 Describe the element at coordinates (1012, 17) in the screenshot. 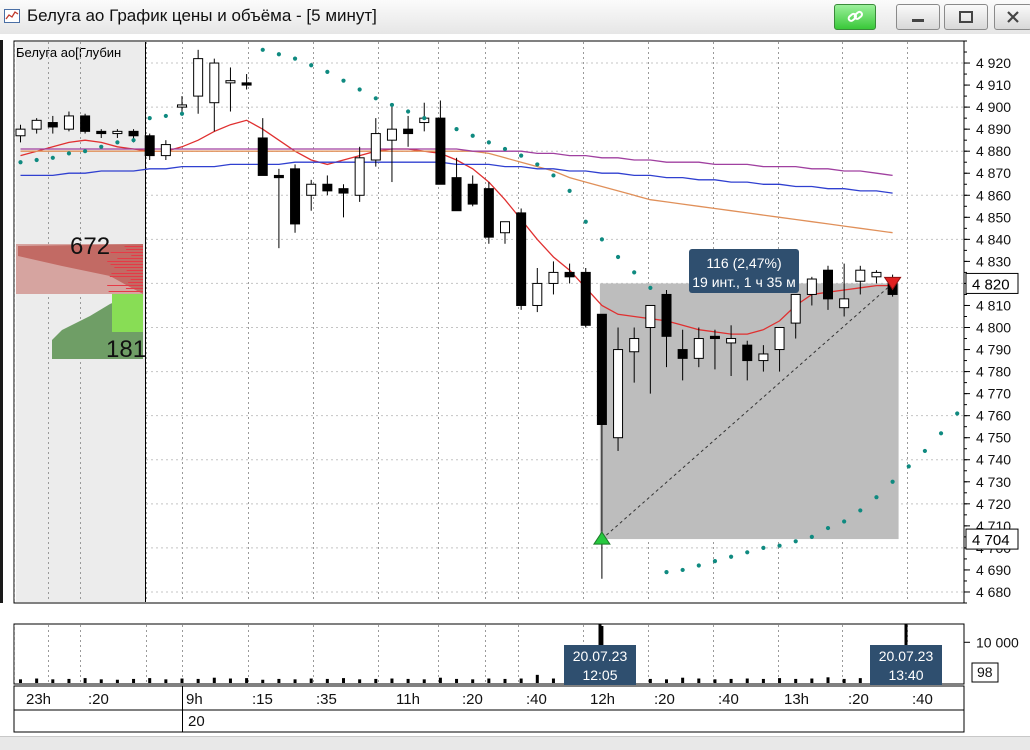

I see `close-button` at that location.